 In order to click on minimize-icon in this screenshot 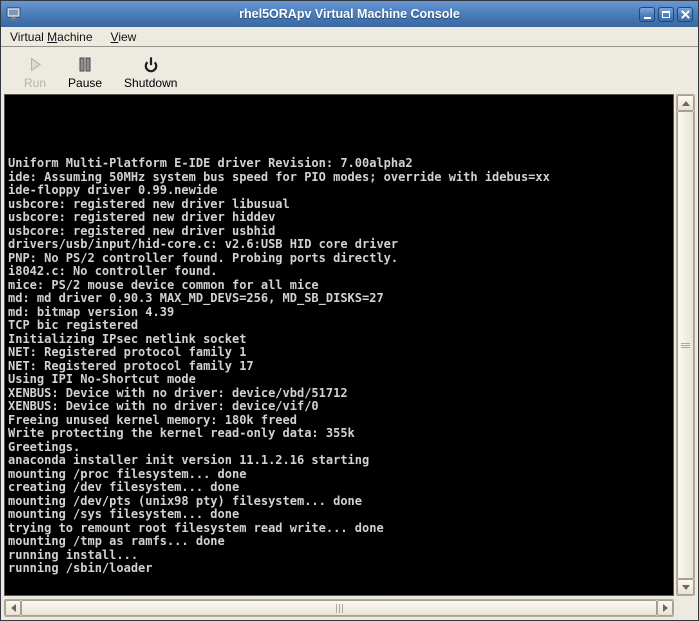, I will do `click(647, 17)`.